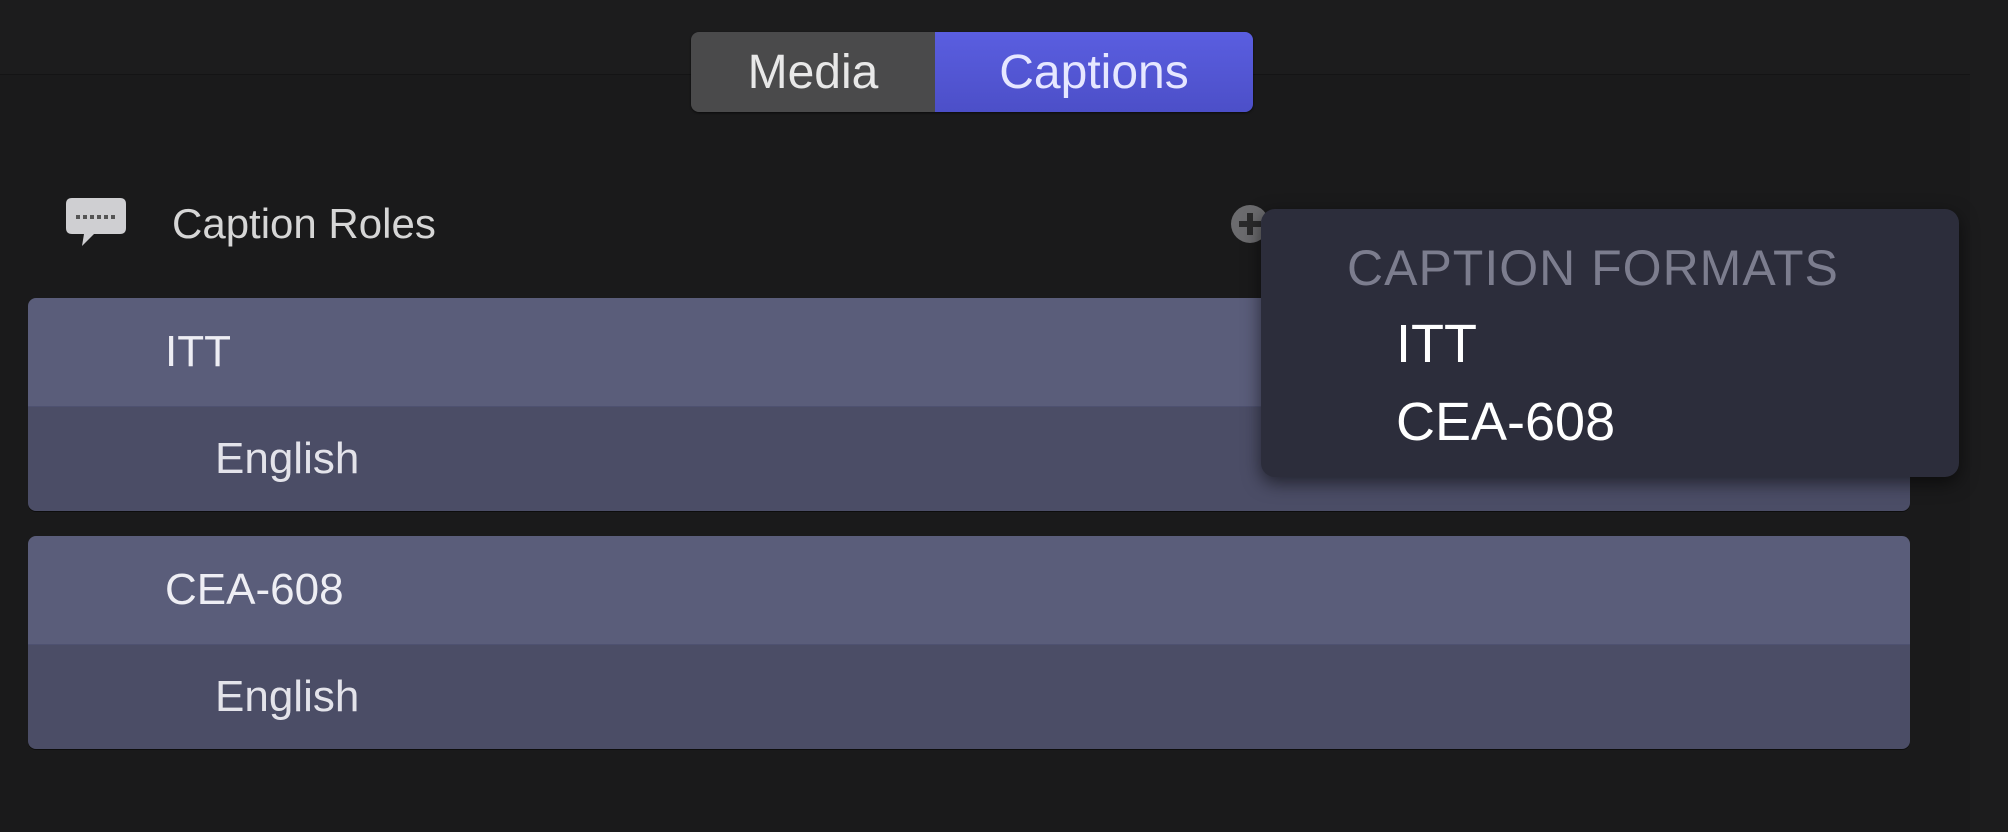 The height and width of the screenshot is (832, 2008). Describe the element at coordinates (1436, 344) in the screenshot. I see `format-option-itt: ITT` at that location.